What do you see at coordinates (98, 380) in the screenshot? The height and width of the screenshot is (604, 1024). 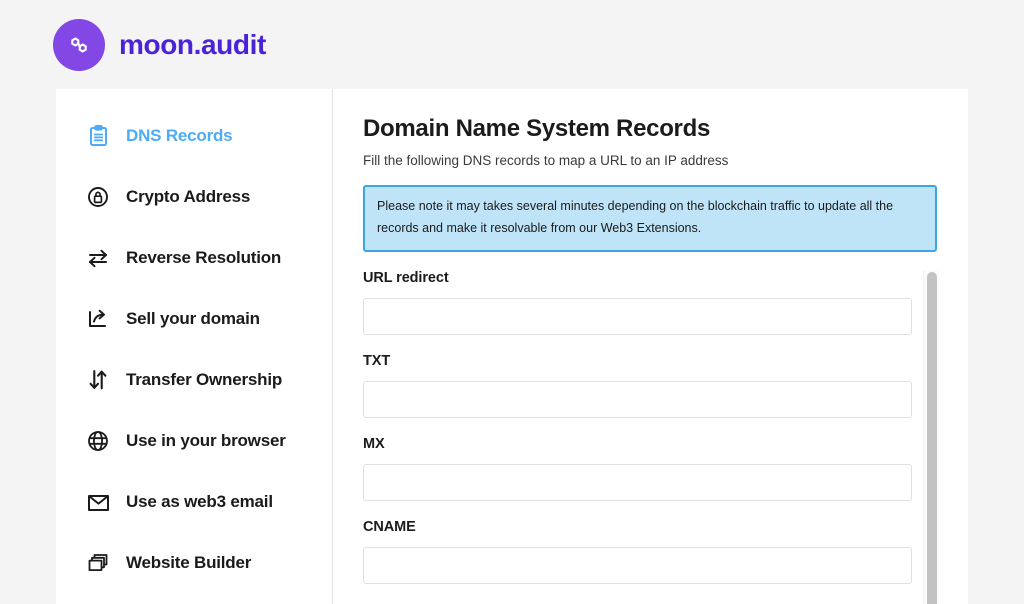 I see `up-down-arrows-icon` at bounding box center [98, 380].